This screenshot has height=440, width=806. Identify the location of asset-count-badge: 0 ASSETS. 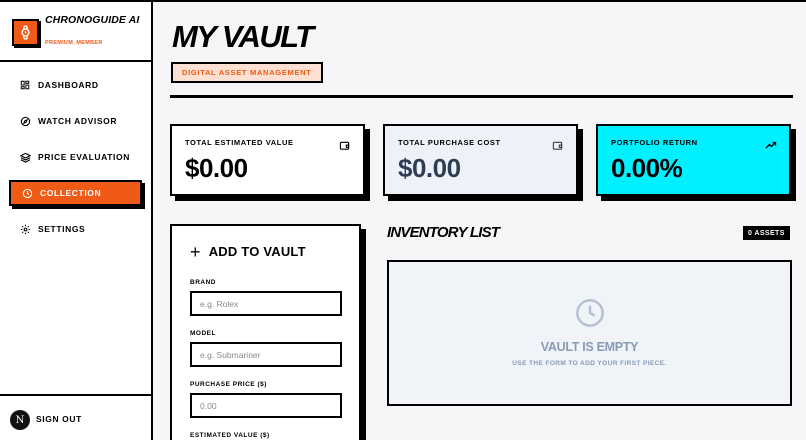
(766, 233).